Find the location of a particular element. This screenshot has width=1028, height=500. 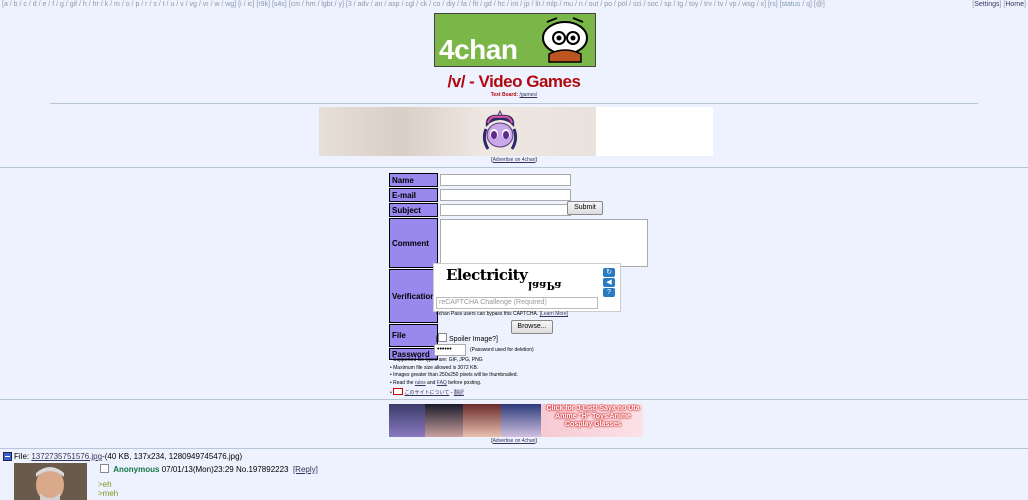

captcha-input: reCAPTCHA Challenge (Required) is located at coordinates (517, 303).